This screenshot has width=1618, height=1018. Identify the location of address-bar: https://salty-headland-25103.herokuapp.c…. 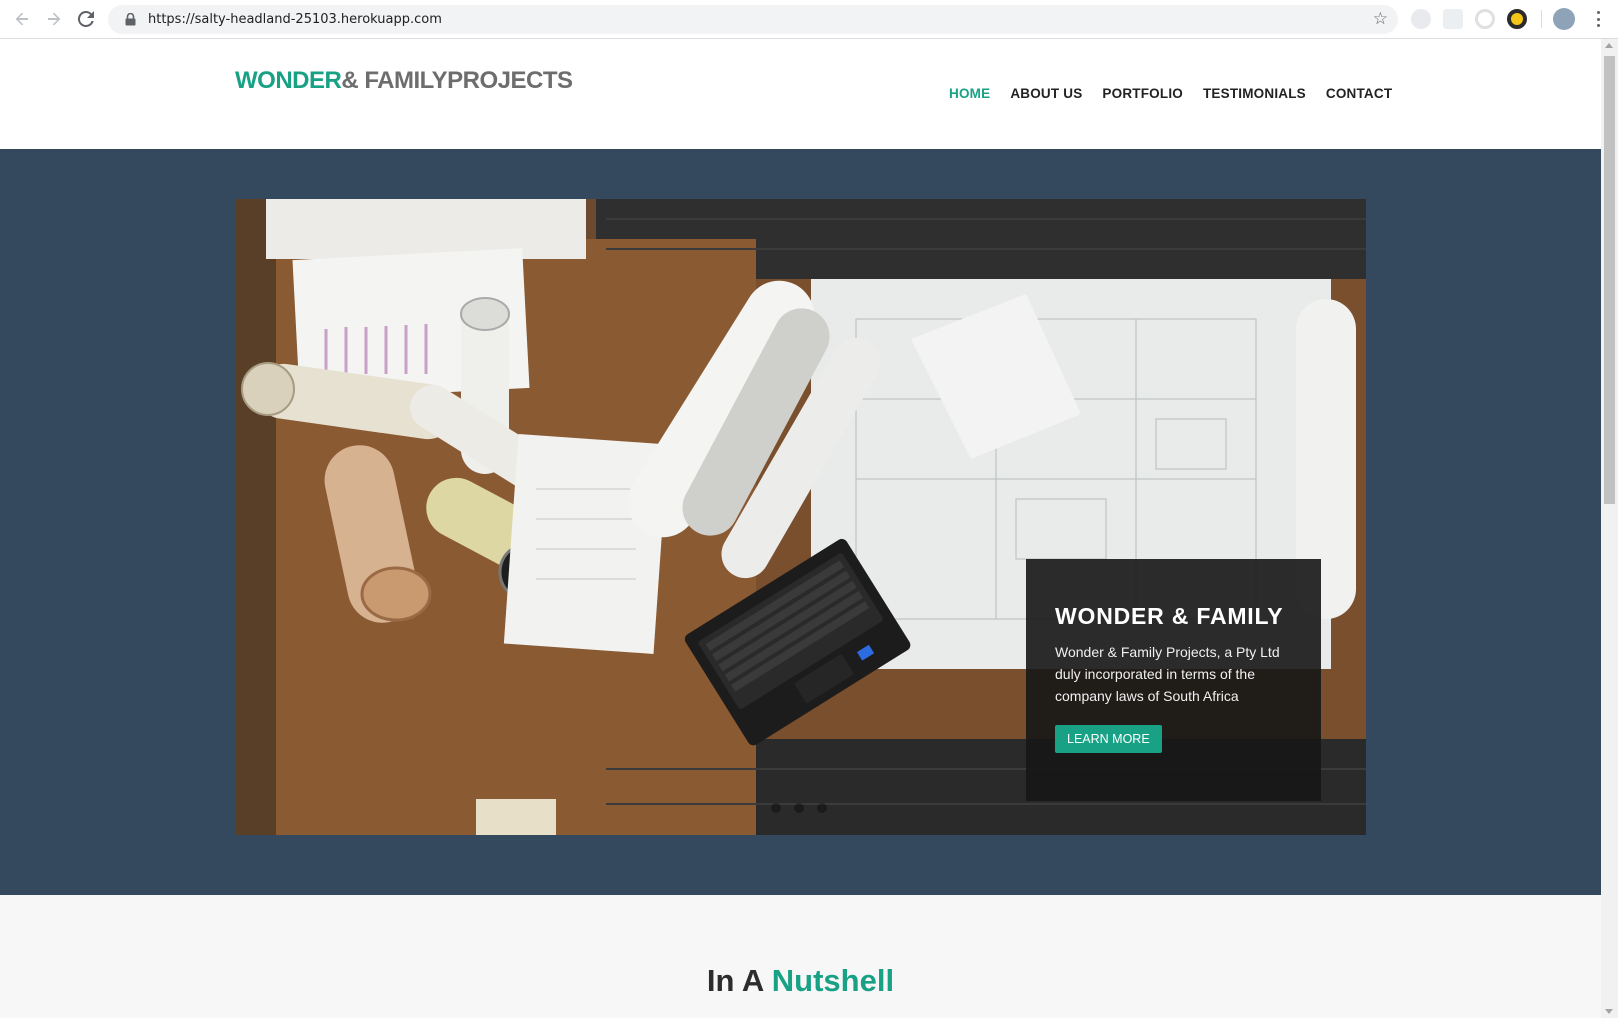
(753, 19).